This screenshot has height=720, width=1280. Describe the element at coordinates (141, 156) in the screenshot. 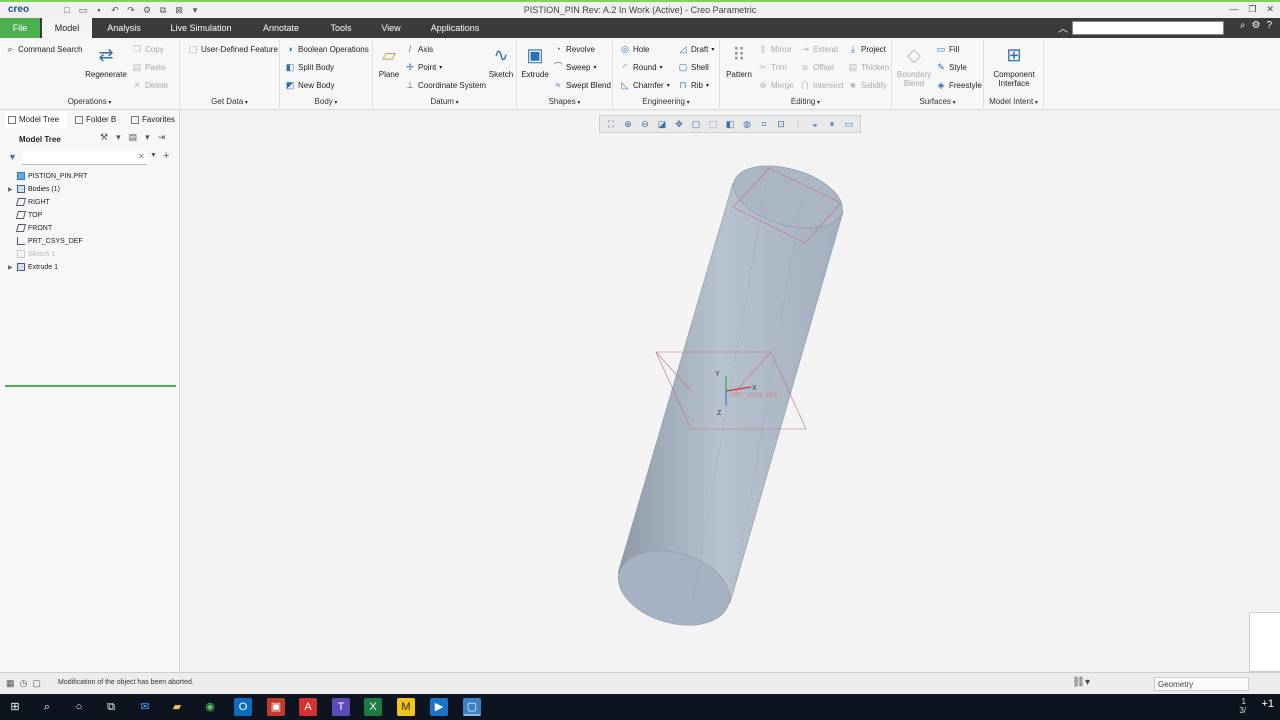

I see `clear-filter-icon: ✕` at that location.